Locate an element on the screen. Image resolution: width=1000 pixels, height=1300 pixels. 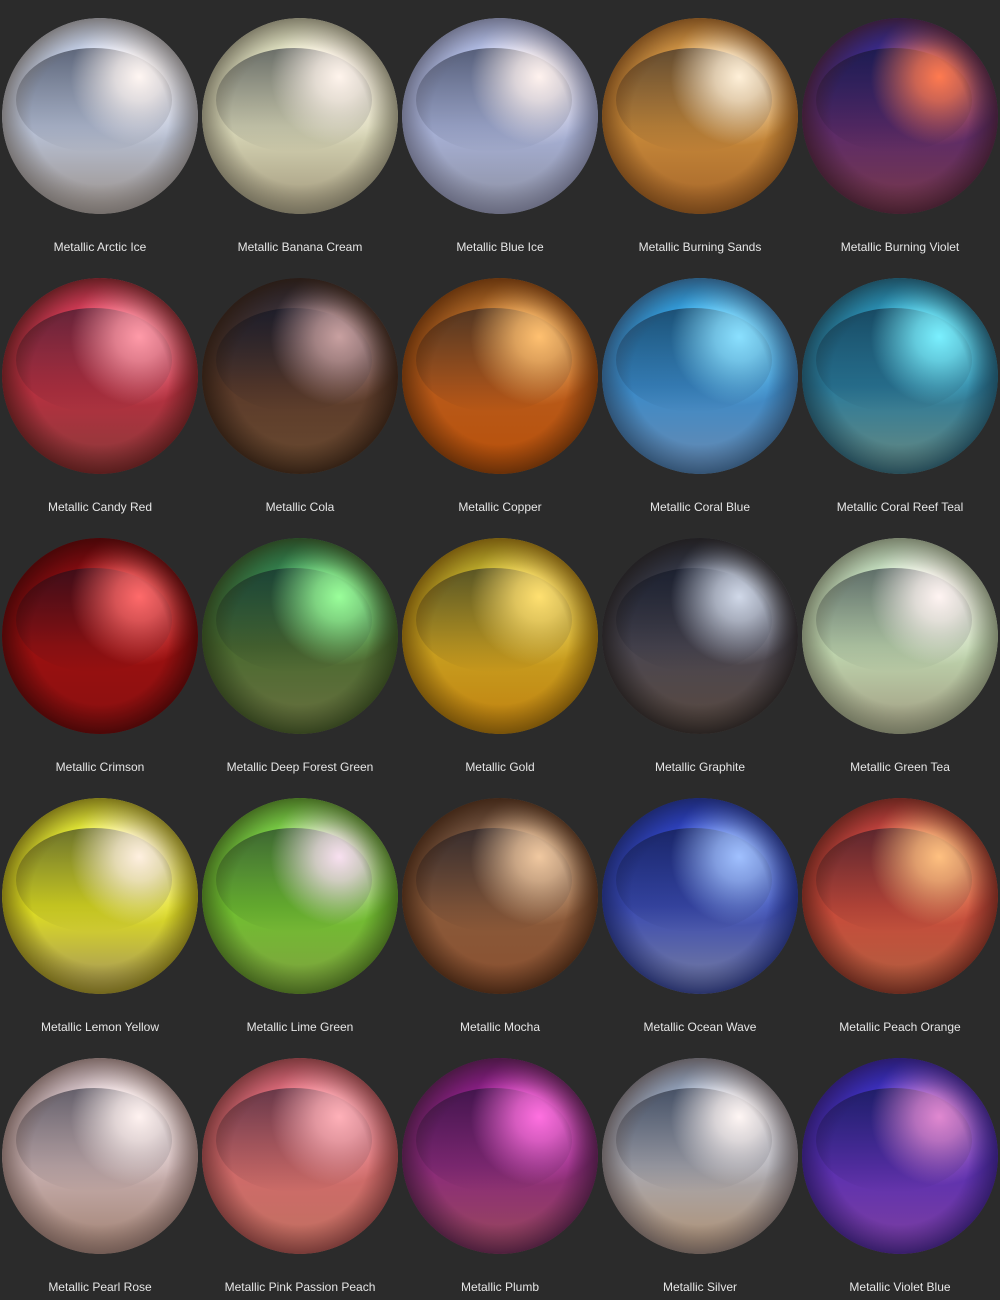
swatch-tile-metallic-deep-forest-green: Metallic Deep Forest Green is located at coordinates (300, 650).